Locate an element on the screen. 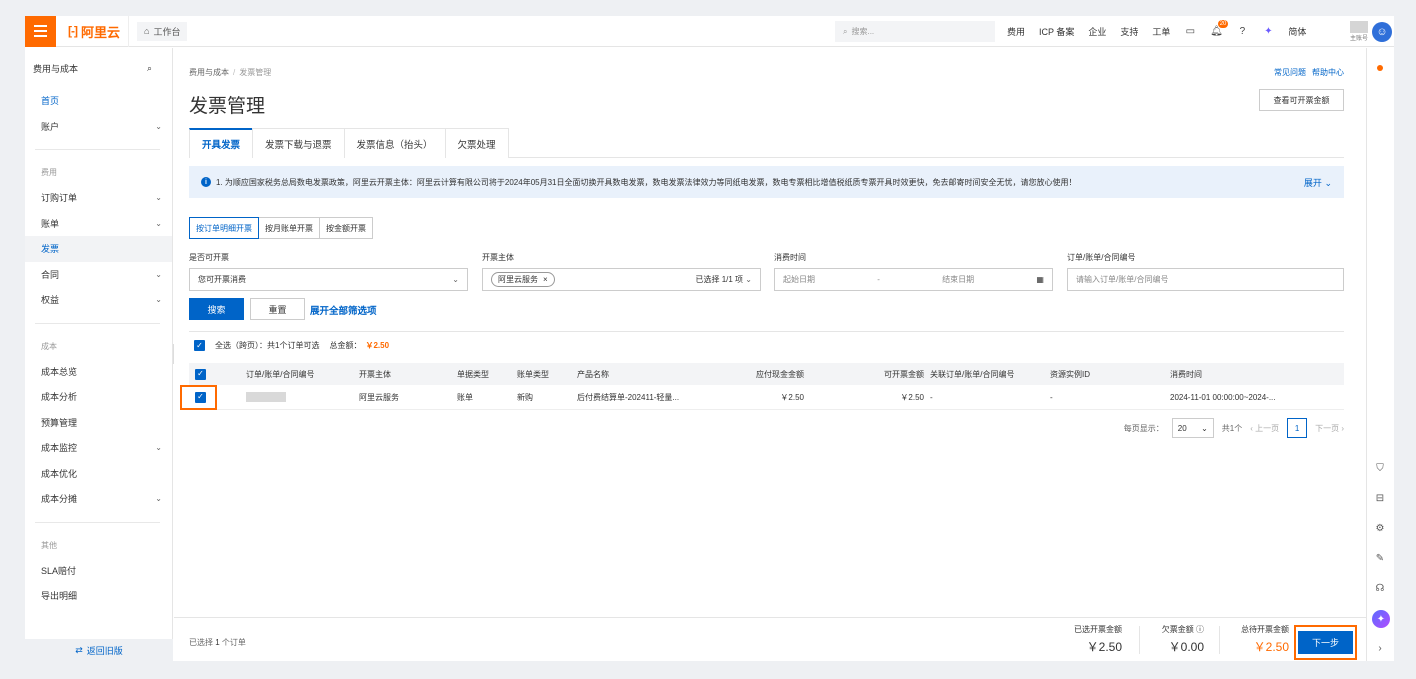 The width and height of the screenshot is (1416, 679). mode-by-amount: 按金额开票 is located at coordinates (346, 228).